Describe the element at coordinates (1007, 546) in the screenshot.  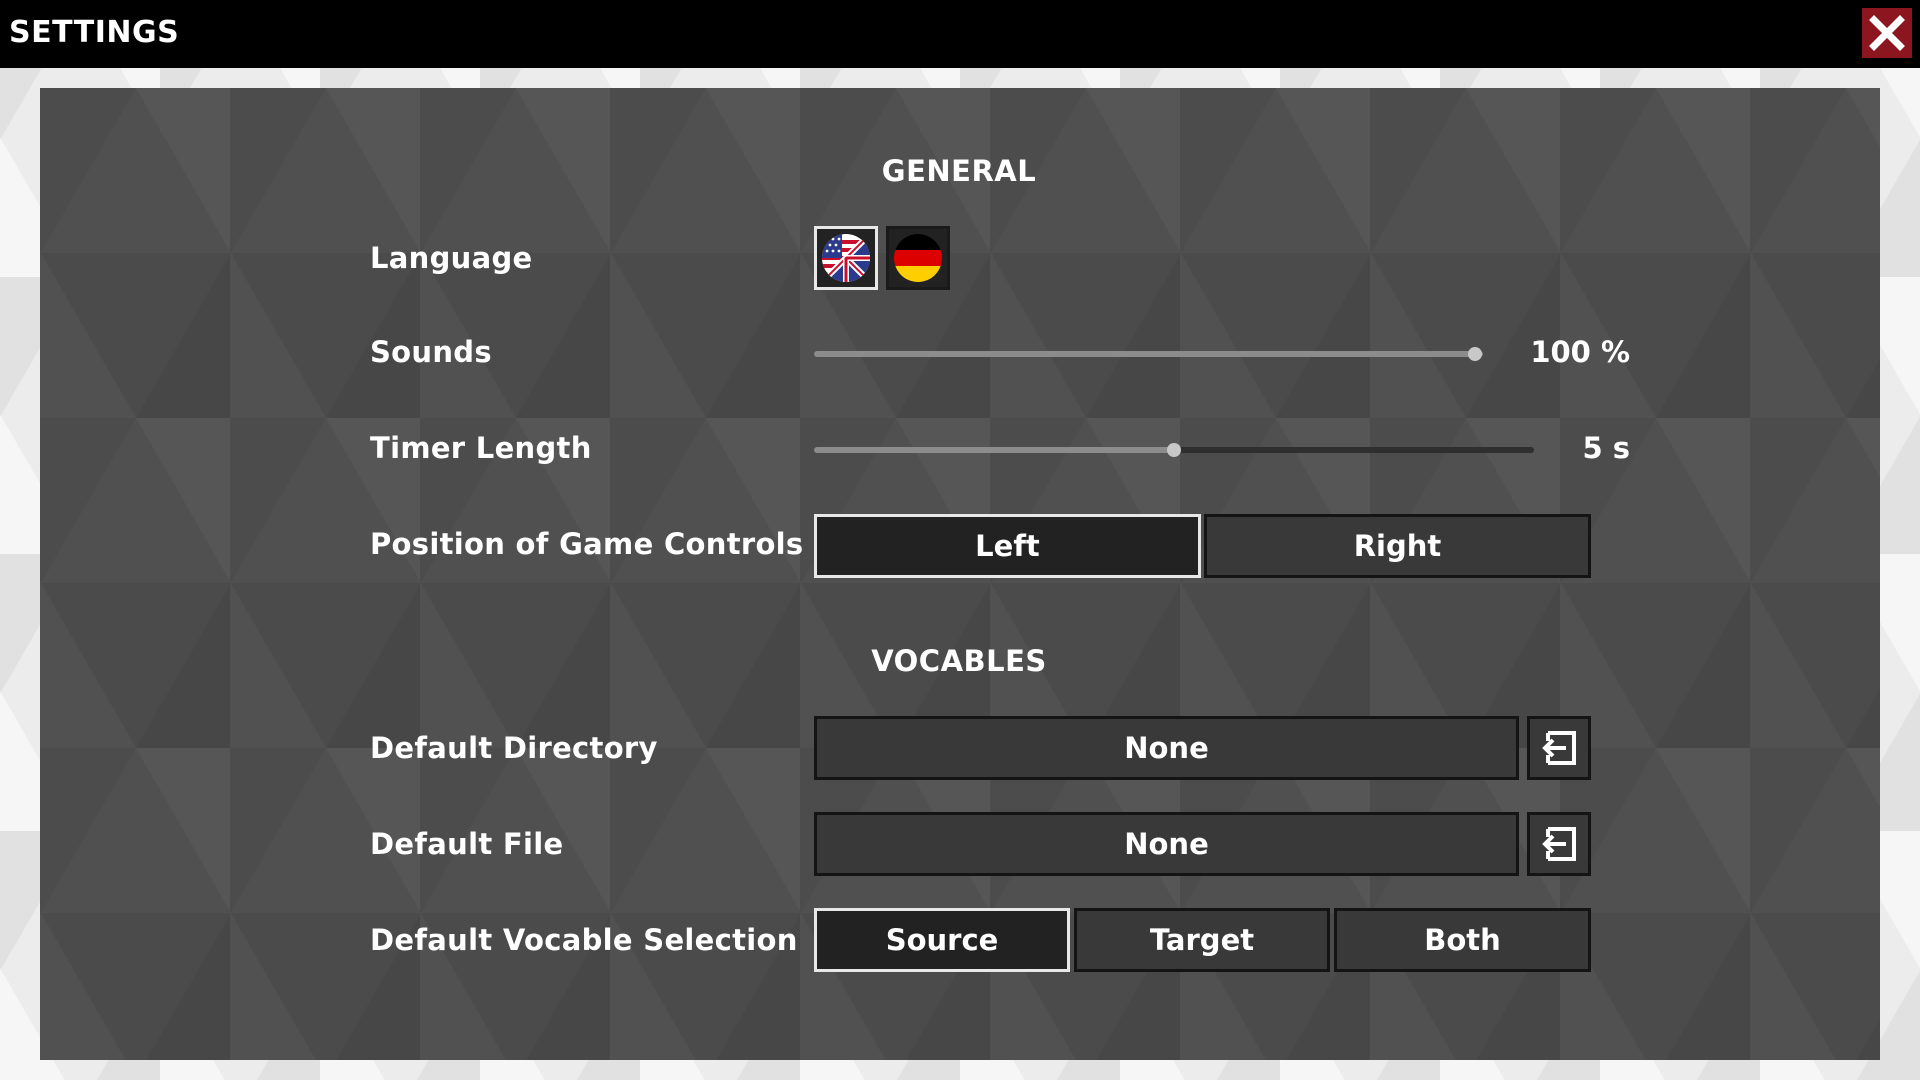
I see `controls-left-button: Left` at that location.